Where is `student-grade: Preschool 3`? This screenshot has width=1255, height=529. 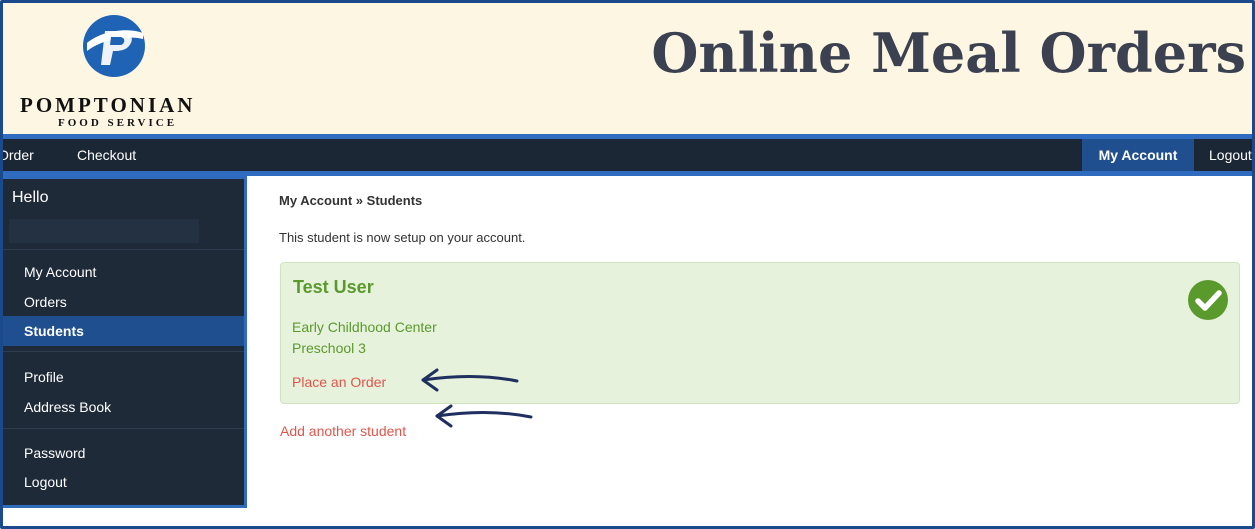 student-grade: Preschool 3 is located at coordinates (329, 348).